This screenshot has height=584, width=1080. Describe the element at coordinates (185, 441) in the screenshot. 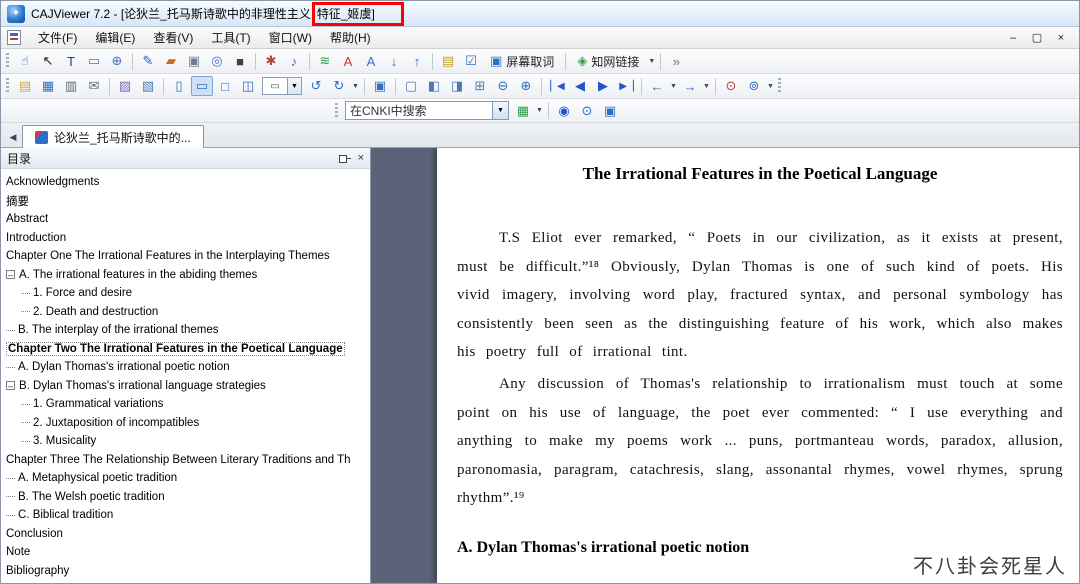

I see `toc-item: 3. Musicality` at that location.